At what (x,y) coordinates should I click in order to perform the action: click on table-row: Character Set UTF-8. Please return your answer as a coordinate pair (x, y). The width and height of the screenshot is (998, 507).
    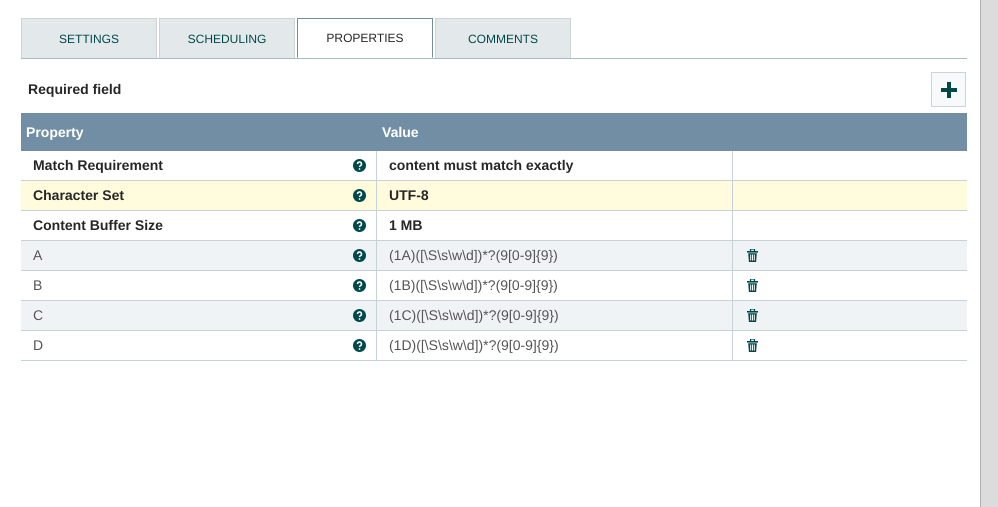
    Looking at the image, I should click on (494, 196).